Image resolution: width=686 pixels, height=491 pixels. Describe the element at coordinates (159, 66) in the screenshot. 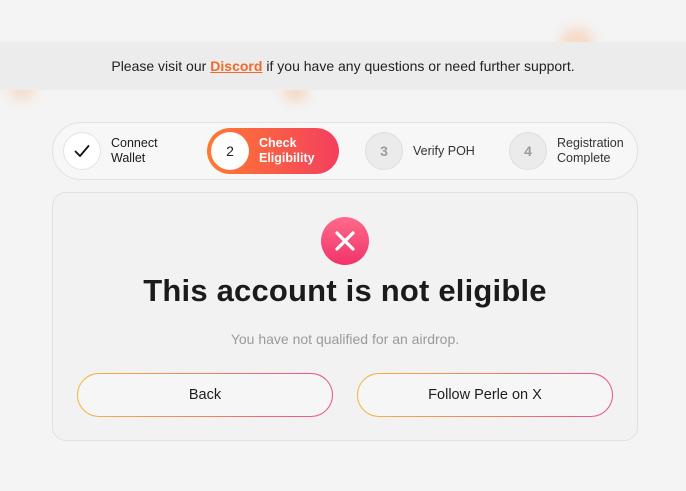

I see `banner-prefix: Please visit our` at that location.